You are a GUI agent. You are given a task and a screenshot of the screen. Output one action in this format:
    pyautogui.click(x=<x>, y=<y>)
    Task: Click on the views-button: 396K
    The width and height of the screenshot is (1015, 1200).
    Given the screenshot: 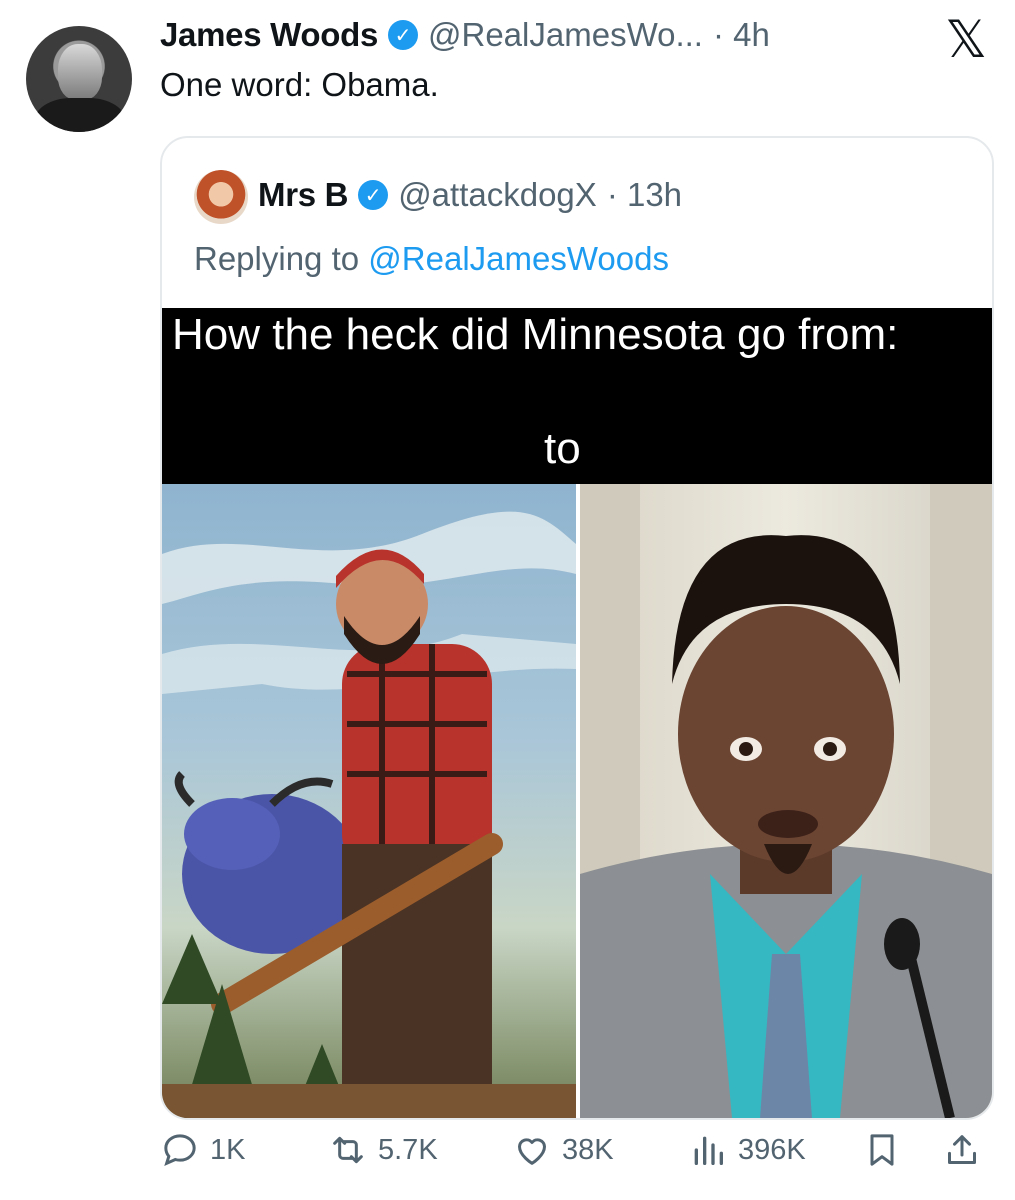 What is the action you would take?
    pyautogui.click(x=747, y=1150)
    